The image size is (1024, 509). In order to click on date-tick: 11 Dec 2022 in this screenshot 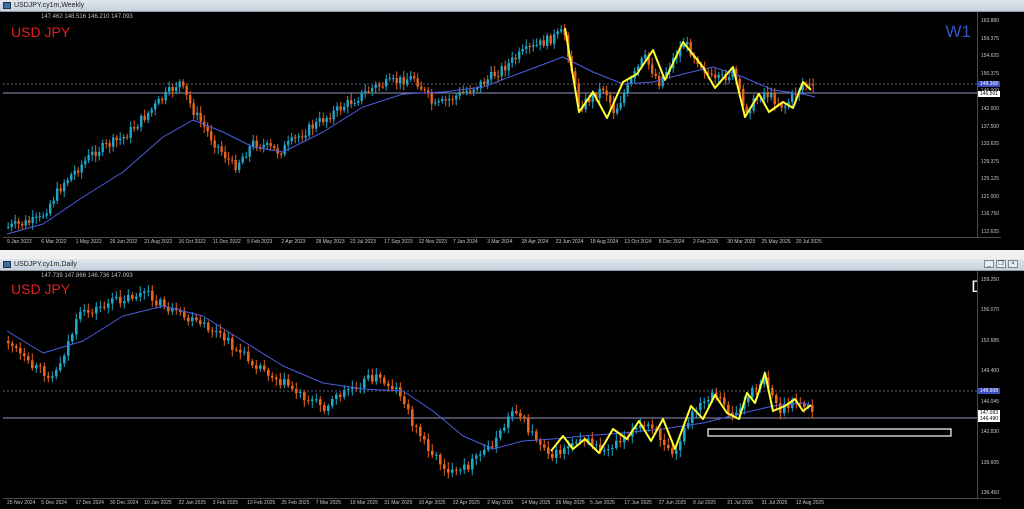, I will do `click(226, 242)`.